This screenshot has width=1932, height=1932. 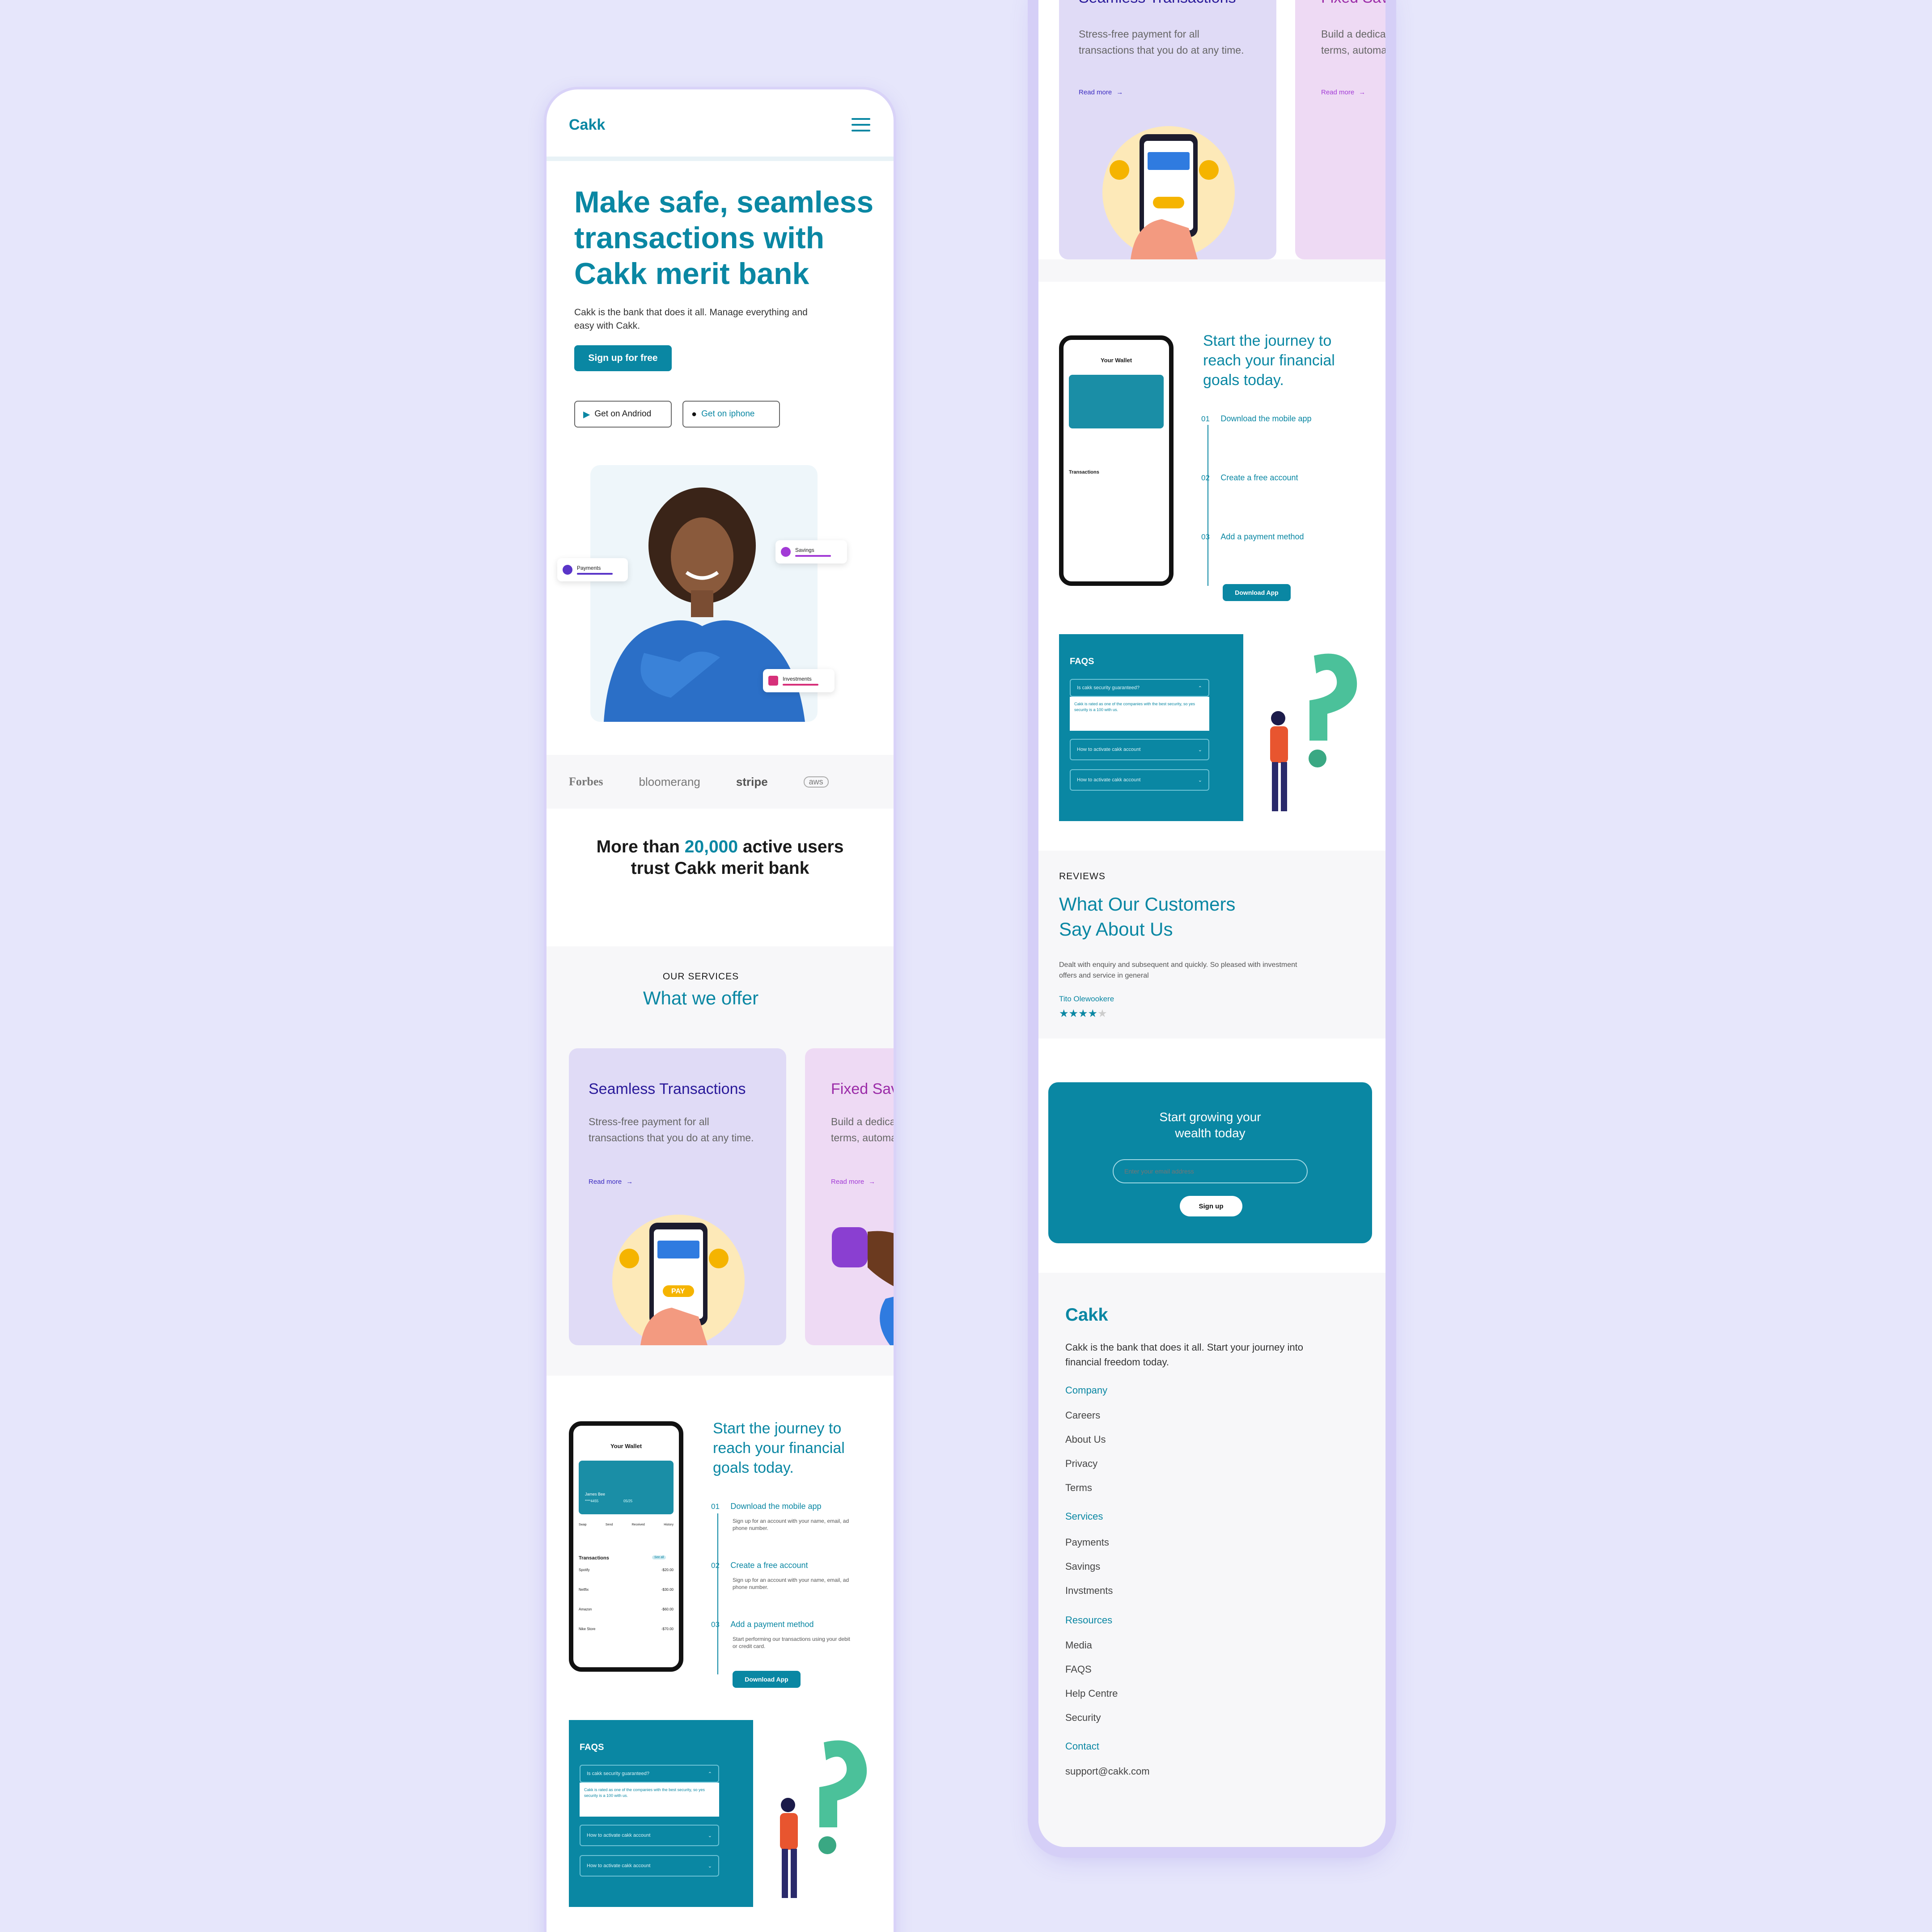 What do you see at coordinates (731, 414) in the screenshot?
I see `iphone-download-button: ● Get on iphone` at bounding box center [731, 414].